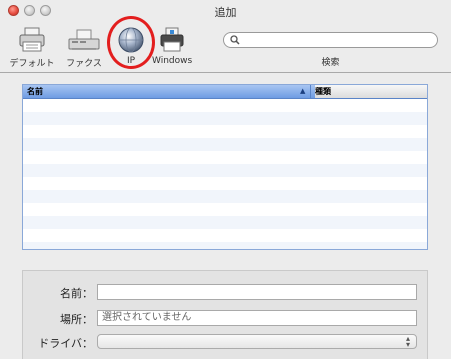 This screenshot has width=451, height=359. I want to click on highlight-circle, so click(131, 42).